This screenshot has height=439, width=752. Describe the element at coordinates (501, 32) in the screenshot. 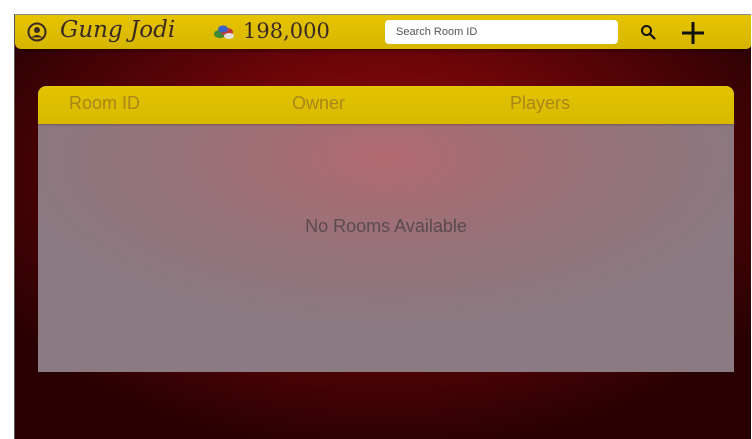

I see `search-room-input` at that location.